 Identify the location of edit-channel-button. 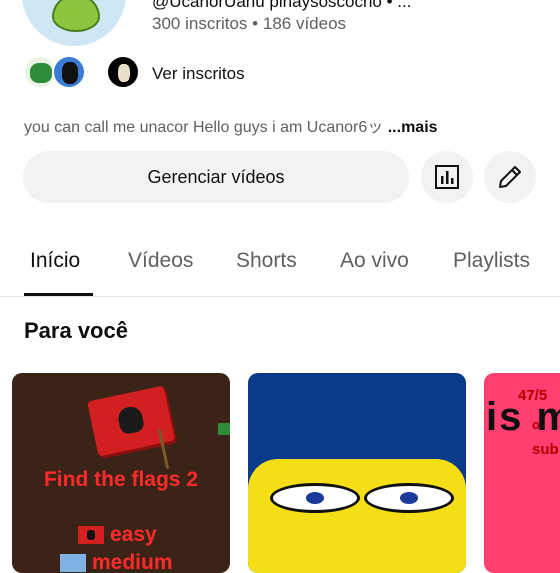
(510, 177).